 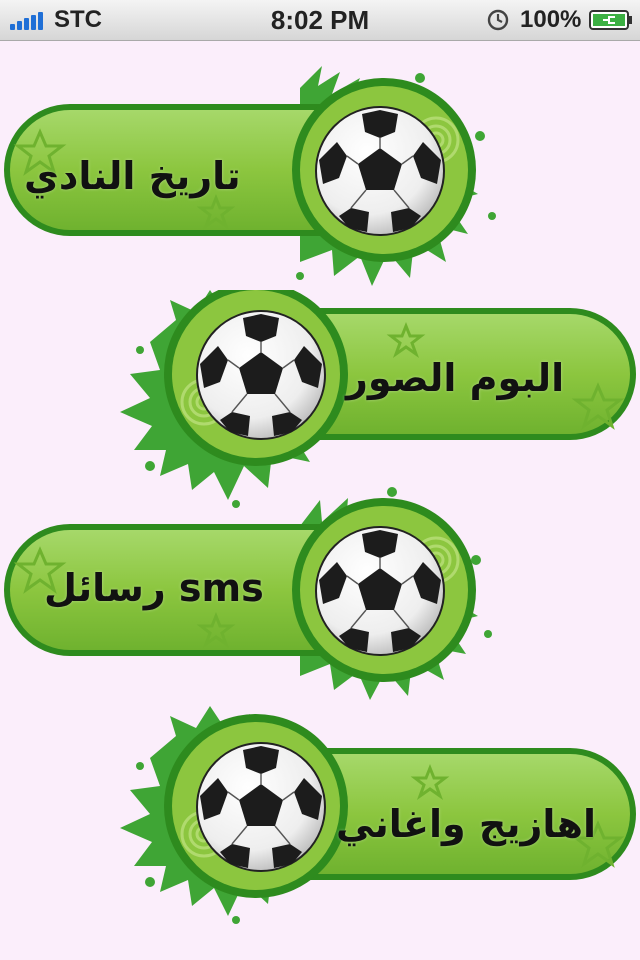 I want to click on menu-item-label: تاريخ النادي, so click(x=132, y=176).